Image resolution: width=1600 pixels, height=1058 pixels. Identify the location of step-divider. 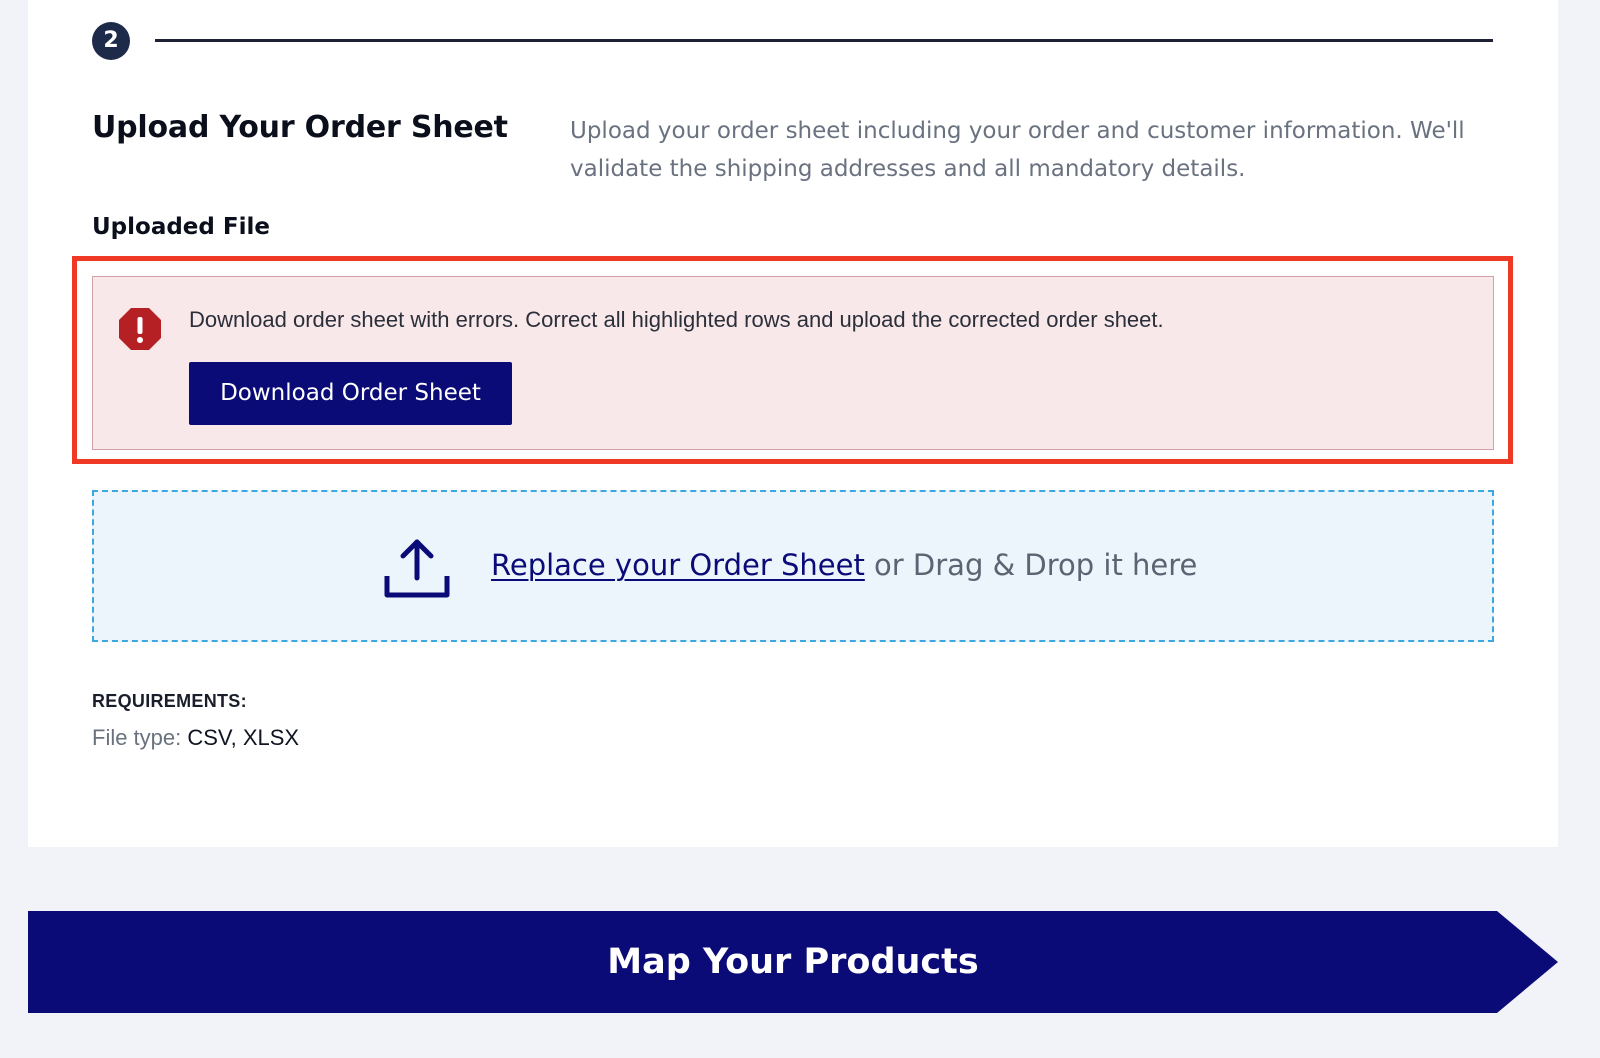
(824, 40).